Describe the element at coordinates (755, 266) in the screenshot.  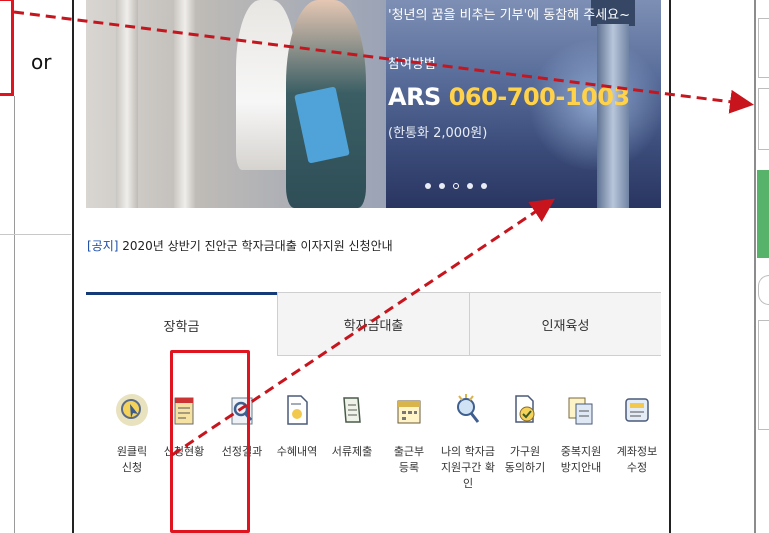
I see `right-divider` at that location.